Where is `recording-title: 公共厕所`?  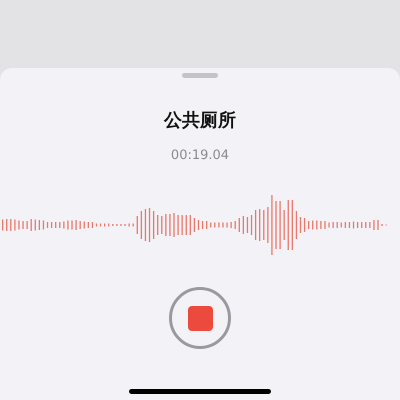 recording-title: 公共厕所 is located at coordinates (200, 121).